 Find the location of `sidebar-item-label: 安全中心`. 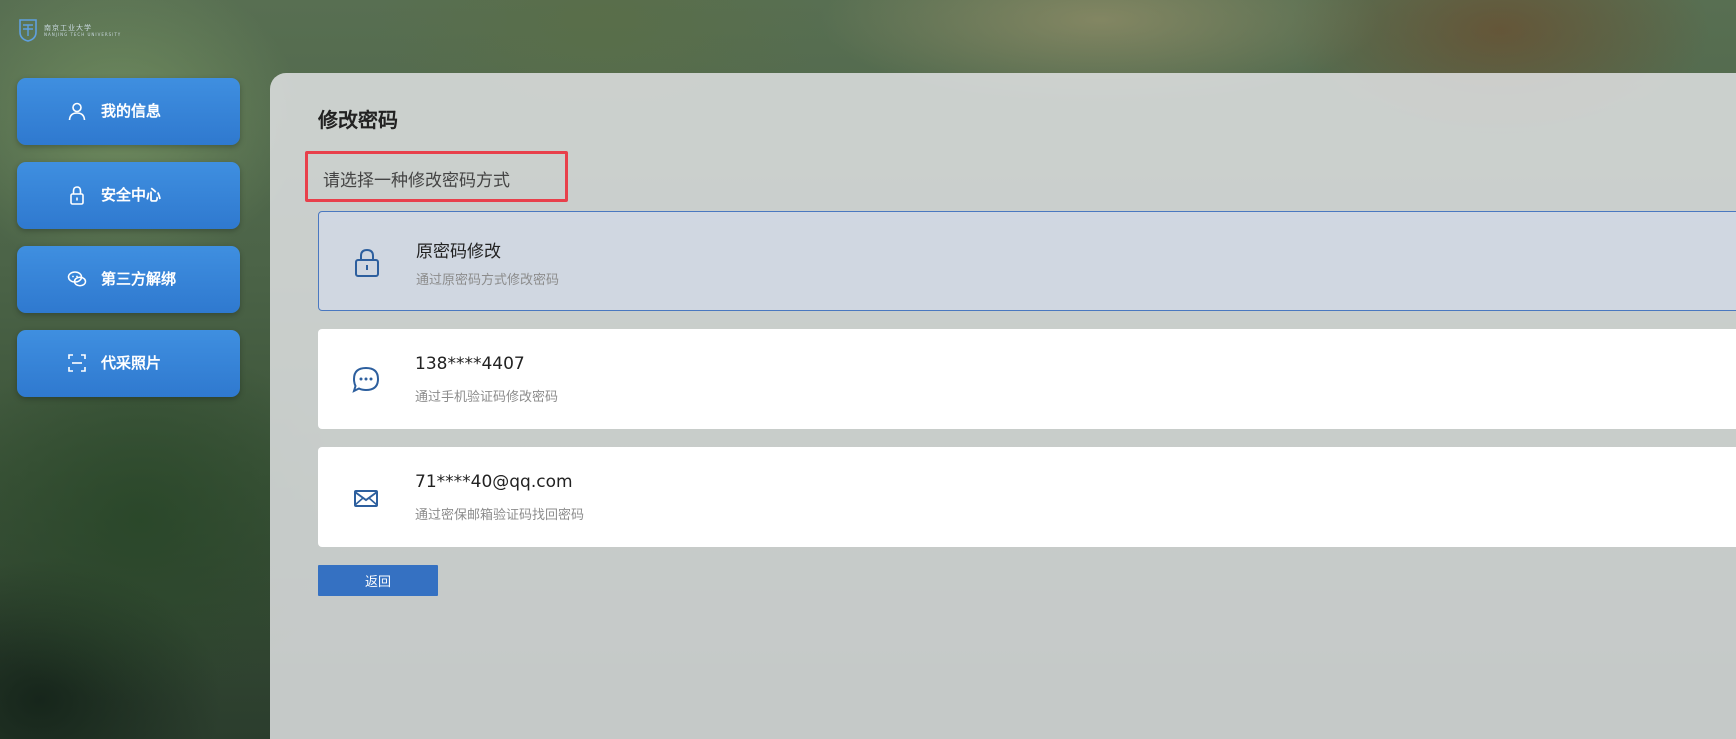

sidebar-item-label: 安全中心 is located at coordinates (131, 195).